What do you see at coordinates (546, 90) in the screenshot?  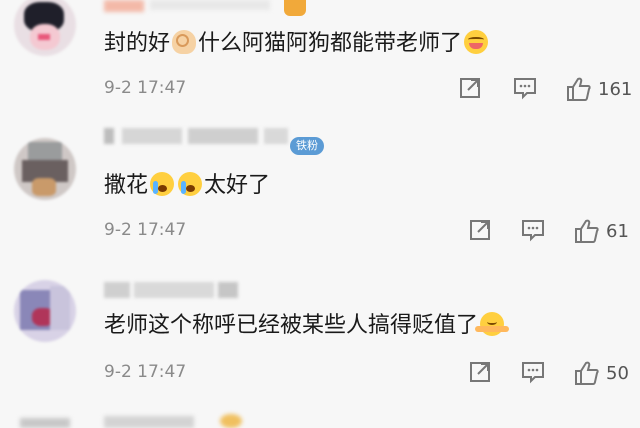 I see `comment-actions: 161` at bounding box center [546, 90].